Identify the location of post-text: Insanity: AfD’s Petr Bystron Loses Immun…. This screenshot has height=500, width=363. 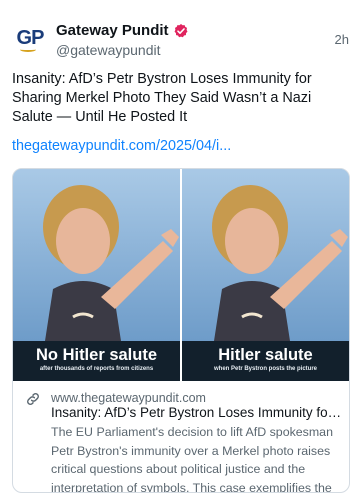
(162, 98).